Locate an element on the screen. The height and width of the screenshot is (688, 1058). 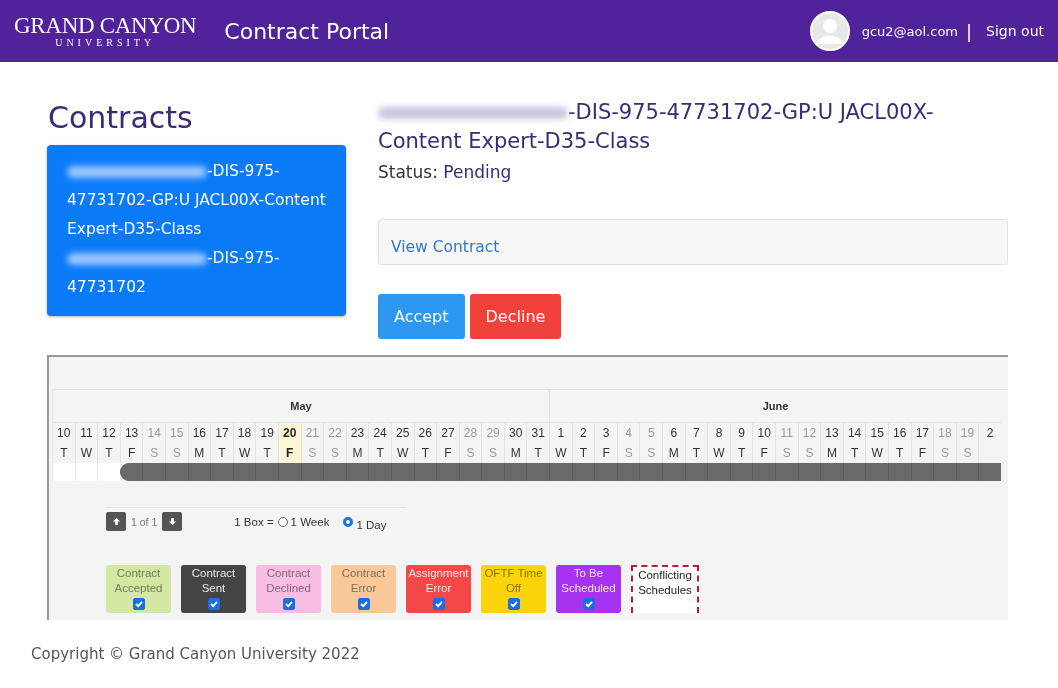
legend-label: Contract Error is located at coordinates (363, 581).